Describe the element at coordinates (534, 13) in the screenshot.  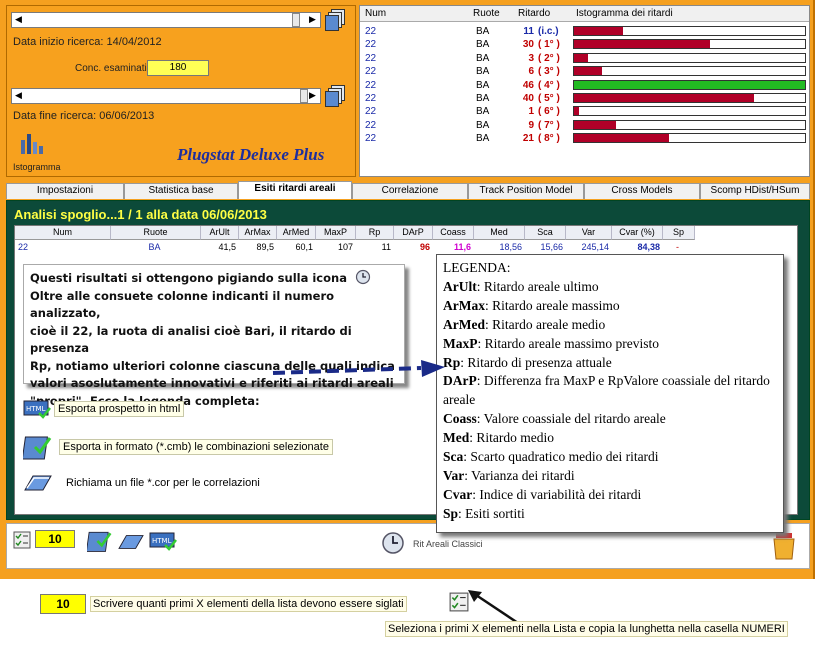
I see `grid-header-ritardo: Ritardo` at that location.